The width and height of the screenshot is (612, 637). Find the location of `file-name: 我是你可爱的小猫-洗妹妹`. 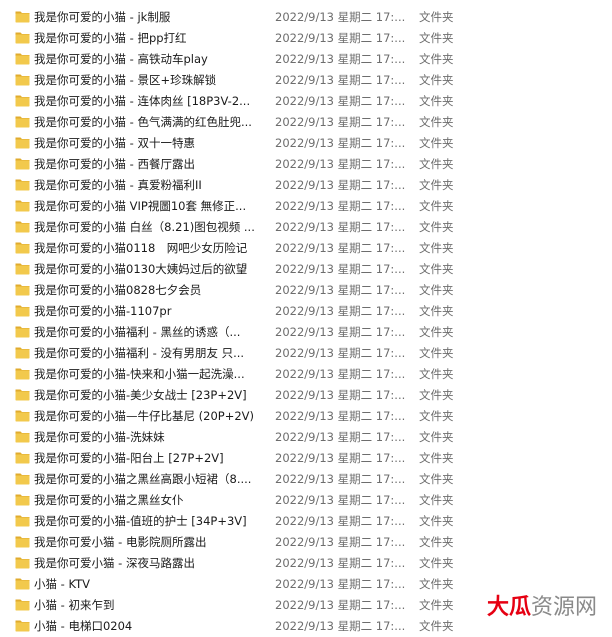

file-name: 我是你可爱的小猫-洗妹妹 is located at coordinates (150, 437).